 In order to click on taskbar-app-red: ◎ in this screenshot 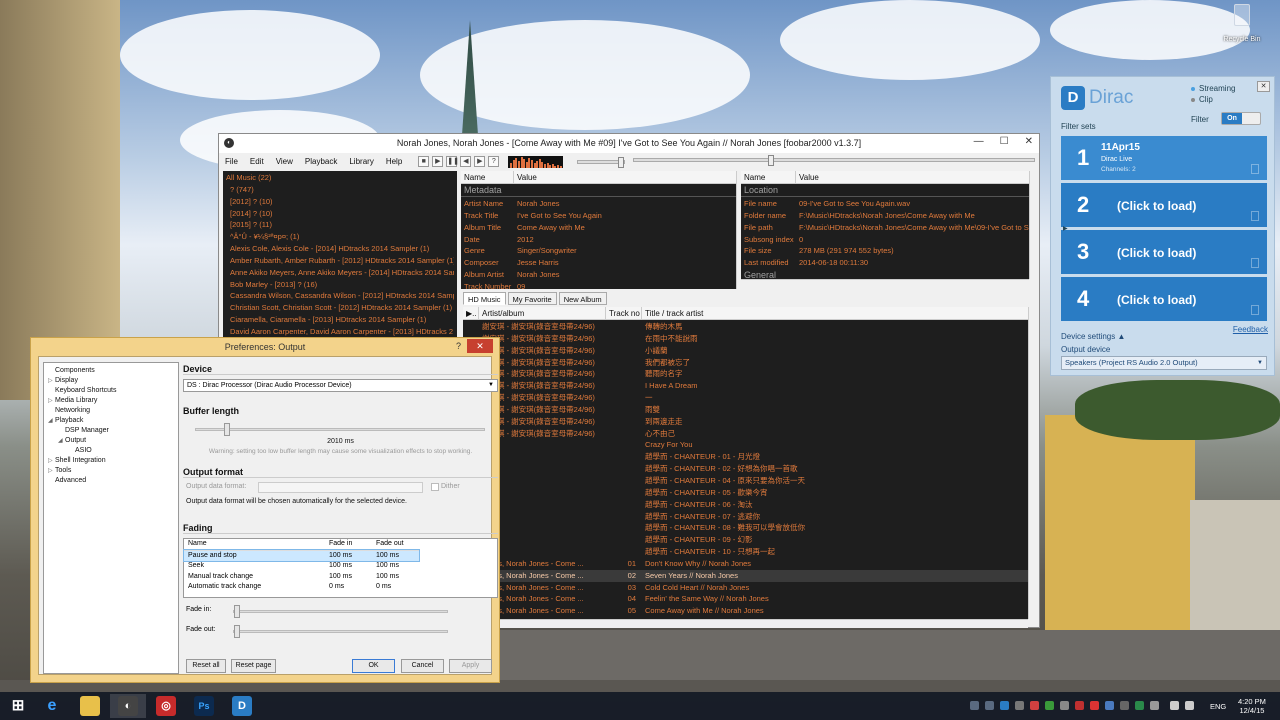, I will do `click(166, 706)`.